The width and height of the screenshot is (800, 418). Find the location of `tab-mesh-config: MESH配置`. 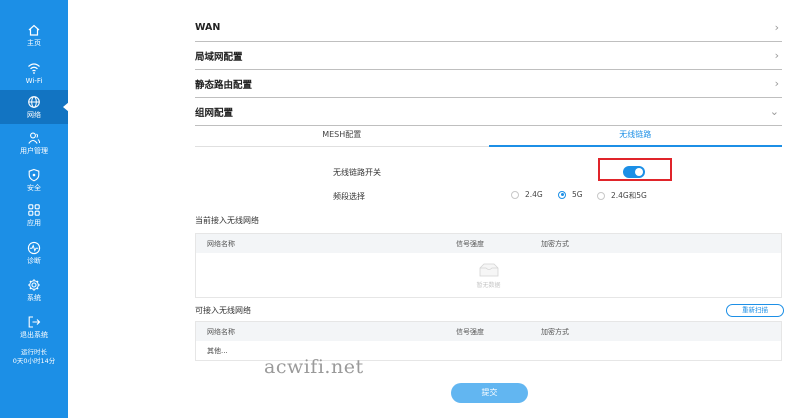

tab-mesh-config: MESH配置 is located at coordinates (342, 137).